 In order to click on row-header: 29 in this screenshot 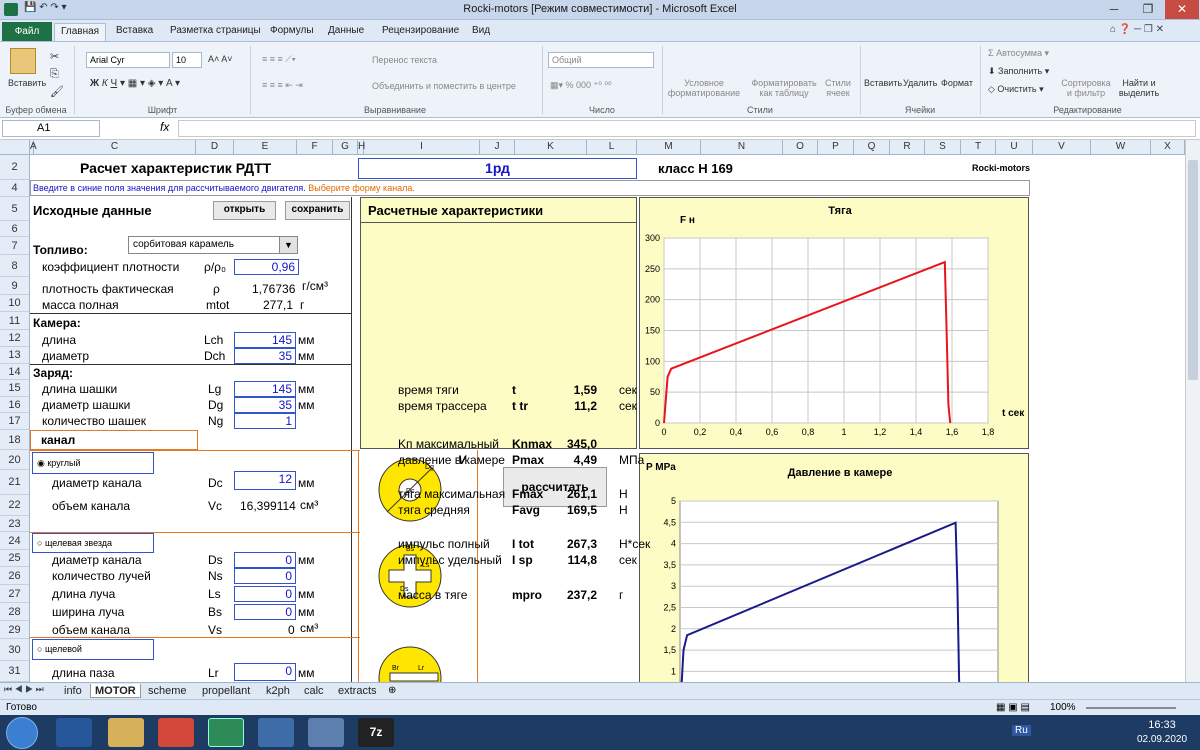, I will do `click(14, 630)`.